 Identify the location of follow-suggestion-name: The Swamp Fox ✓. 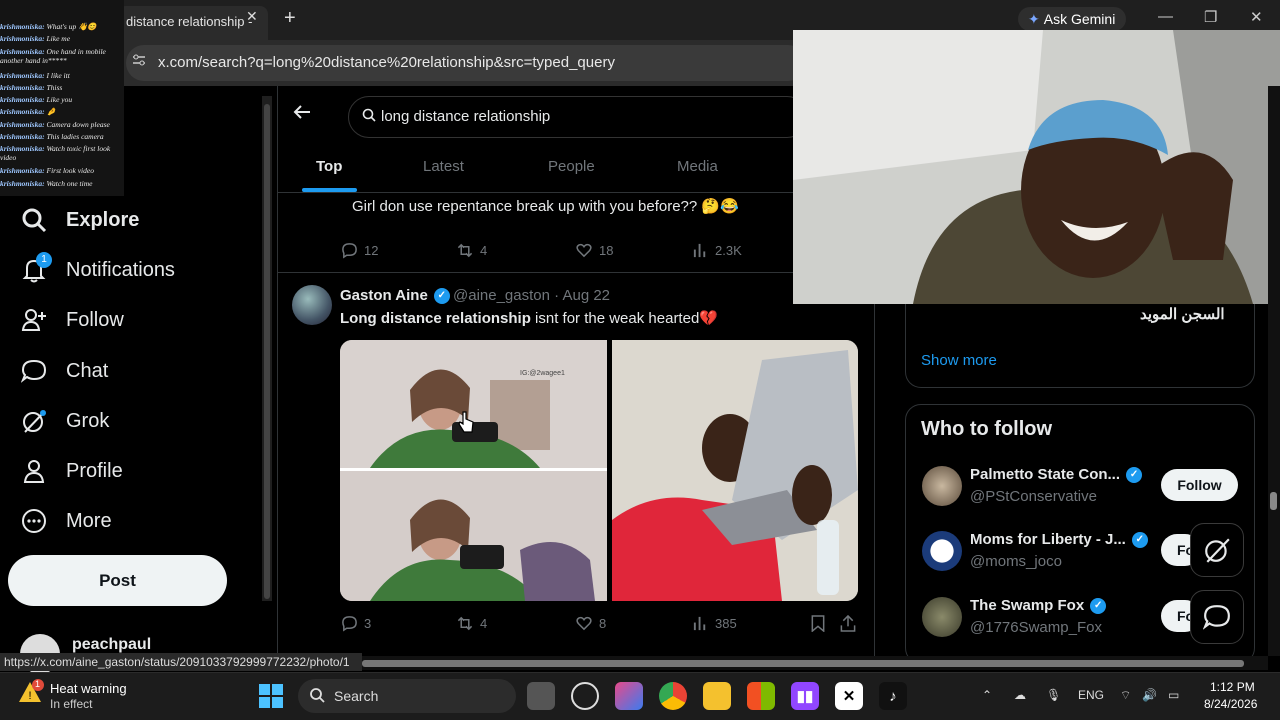
(1038, 606).